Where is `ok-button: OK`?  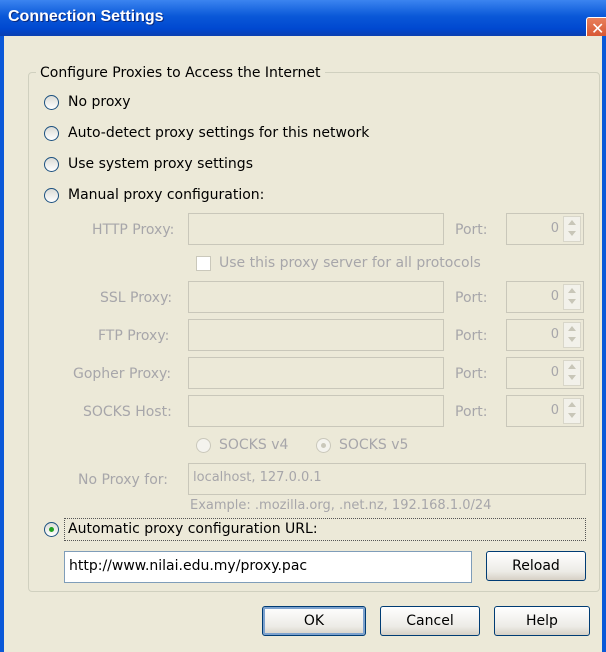 ok-button: OK is located at coordinates (314, 621).